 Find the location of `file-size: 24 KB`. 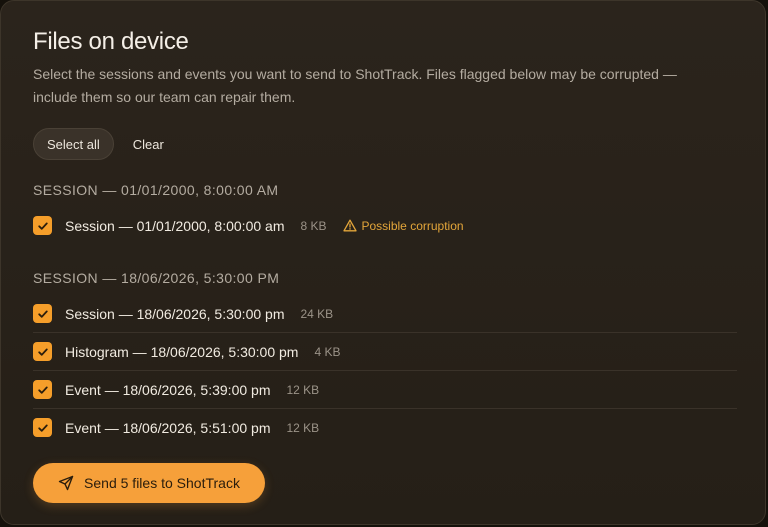

file-size: 24 KB is located at coordinates (317, 313).